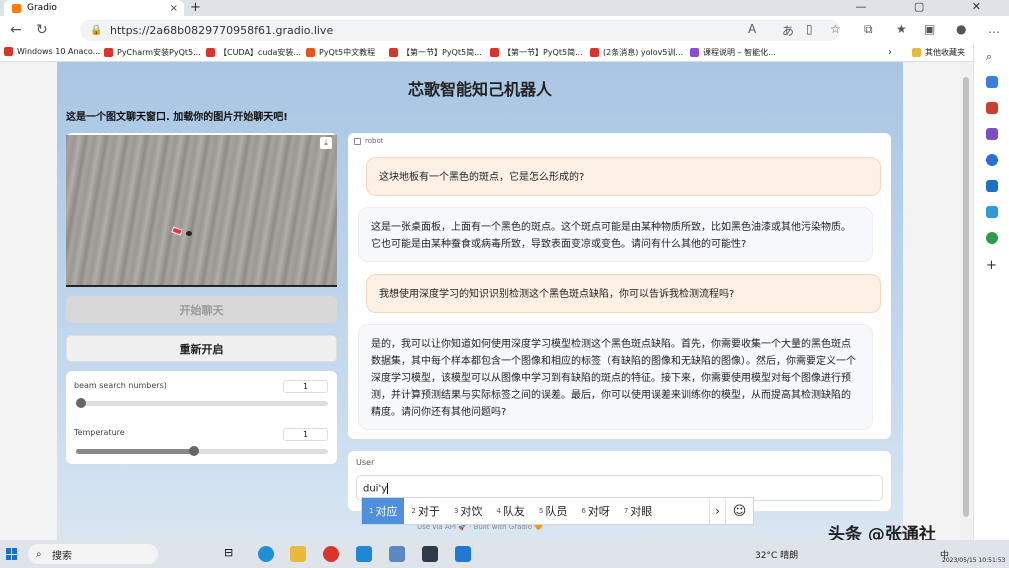 Image resolution: width=1009 pixels, height=568 pixels. Describe the element at coordinates (504, 8) in the screenshot. I see `tab-bar: Gradio × + — ▢ ✕` at that location.